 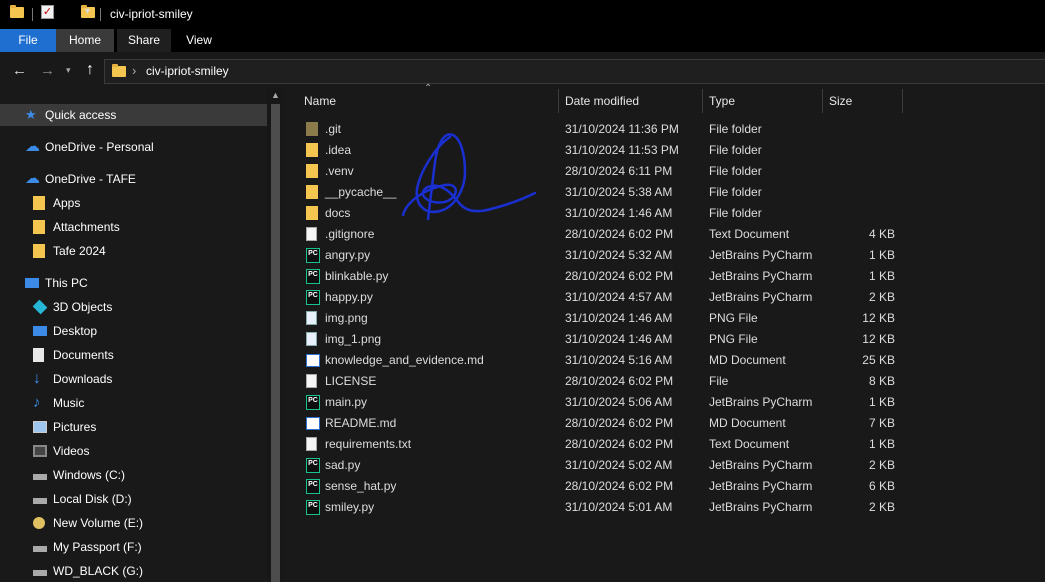 I want to click on sidebar-item-onedrive-personal: ☁ OneDrive - Personal, so click(x=133, y=147).